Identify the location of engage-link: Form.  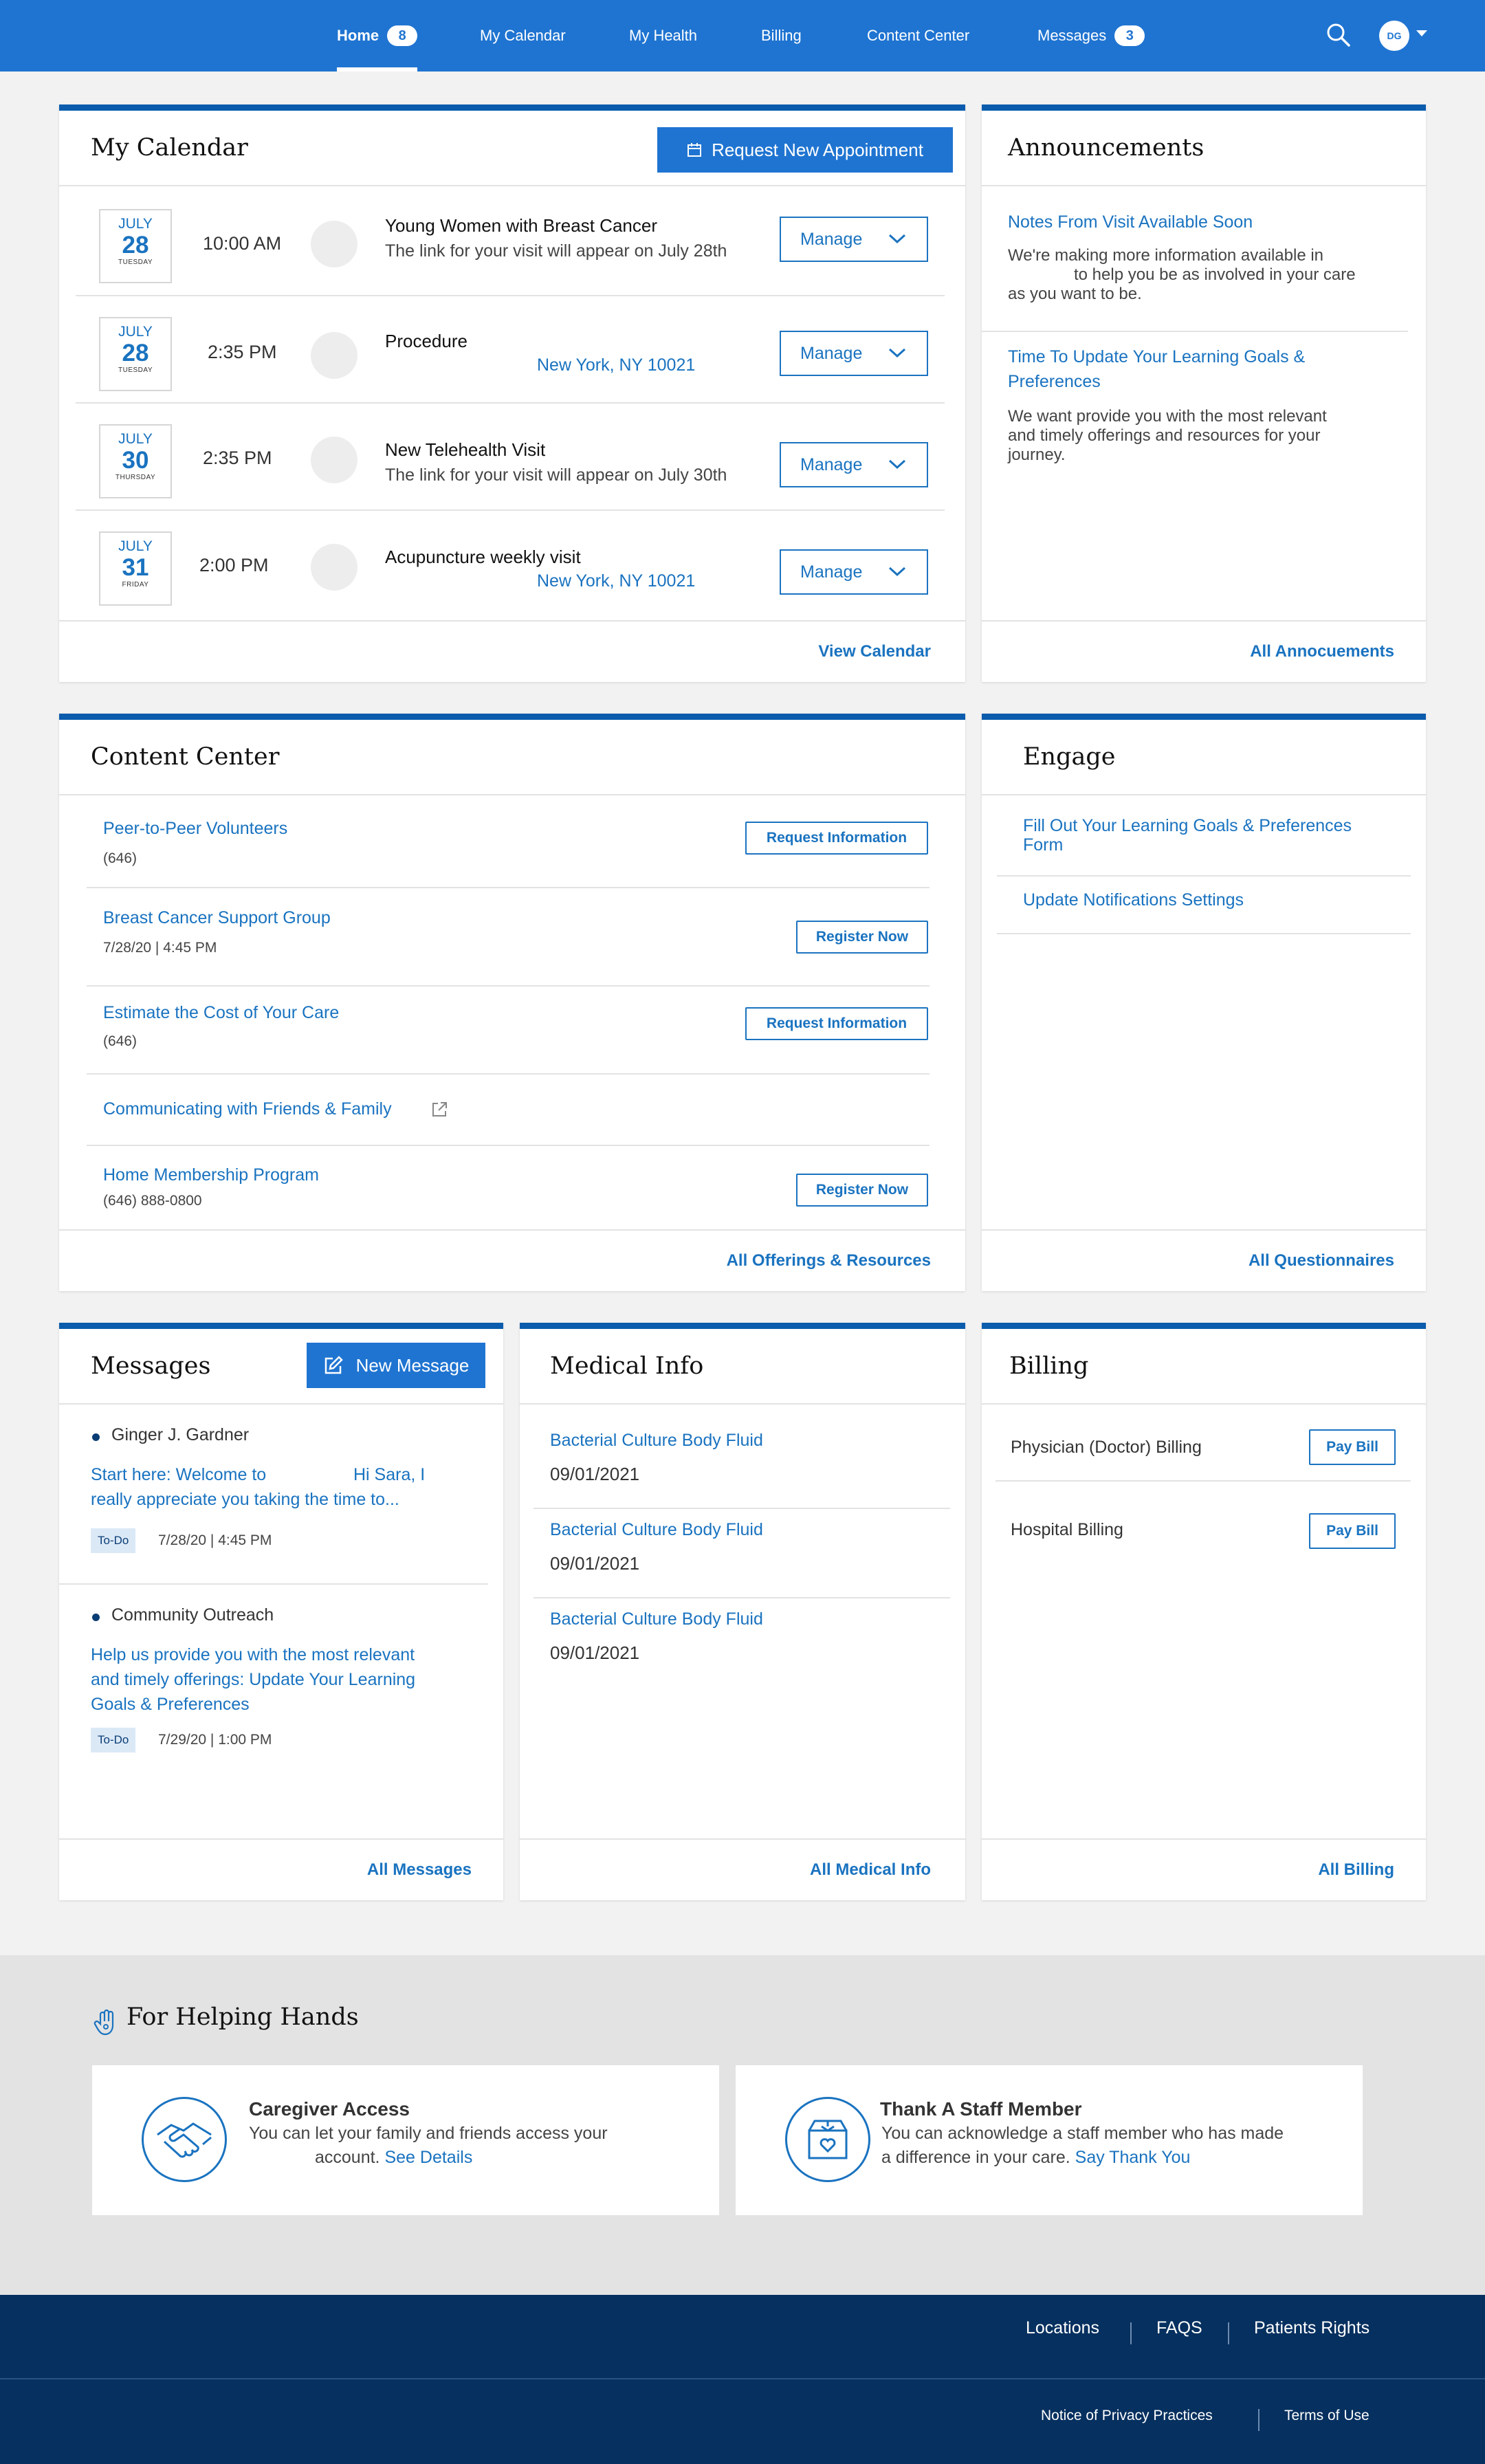
(1043, 845).